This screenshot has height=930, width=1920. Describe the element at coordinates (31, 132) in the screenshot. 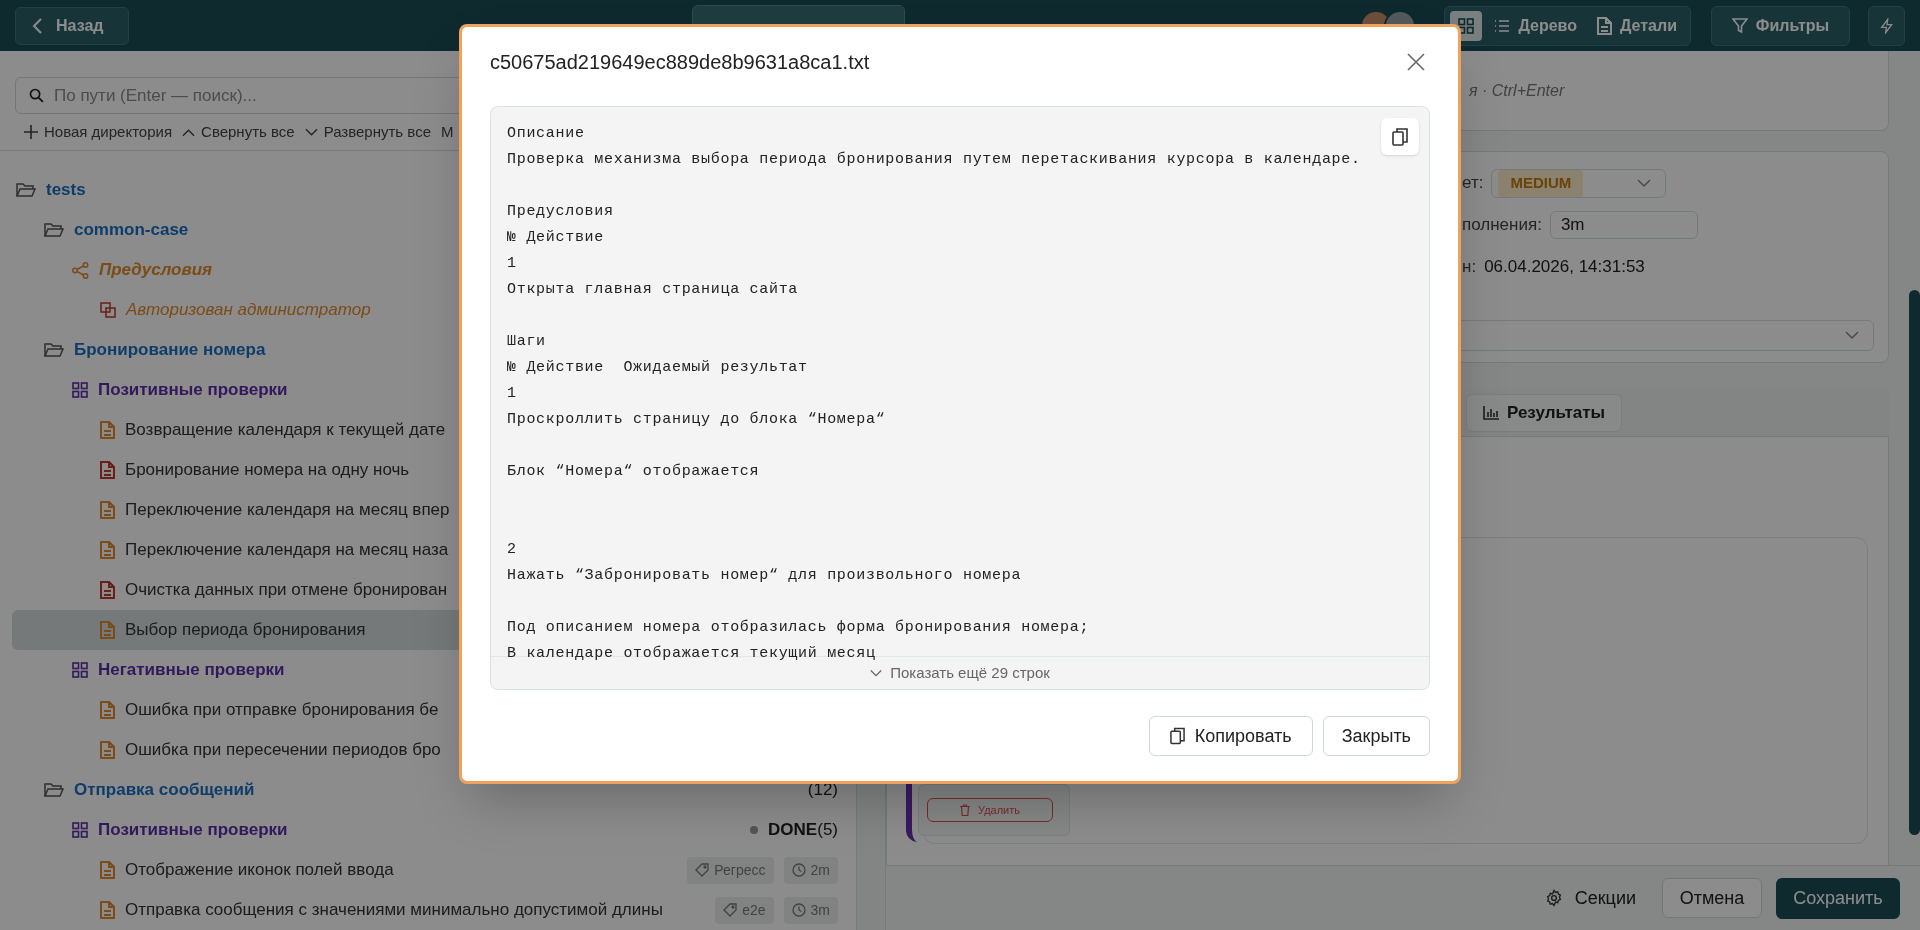

I see `plus-icon` at that location.